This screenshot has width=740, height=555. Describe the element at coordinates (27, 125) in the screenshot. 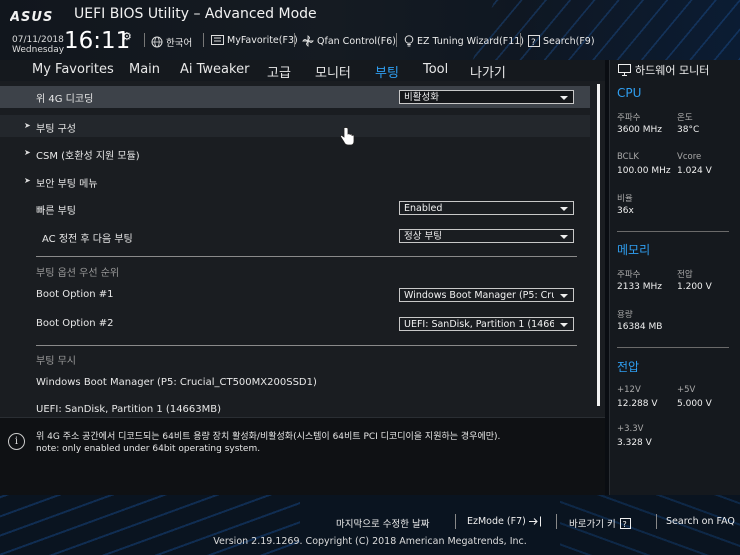

I see `chevron-right-icon: ➤` at that location.